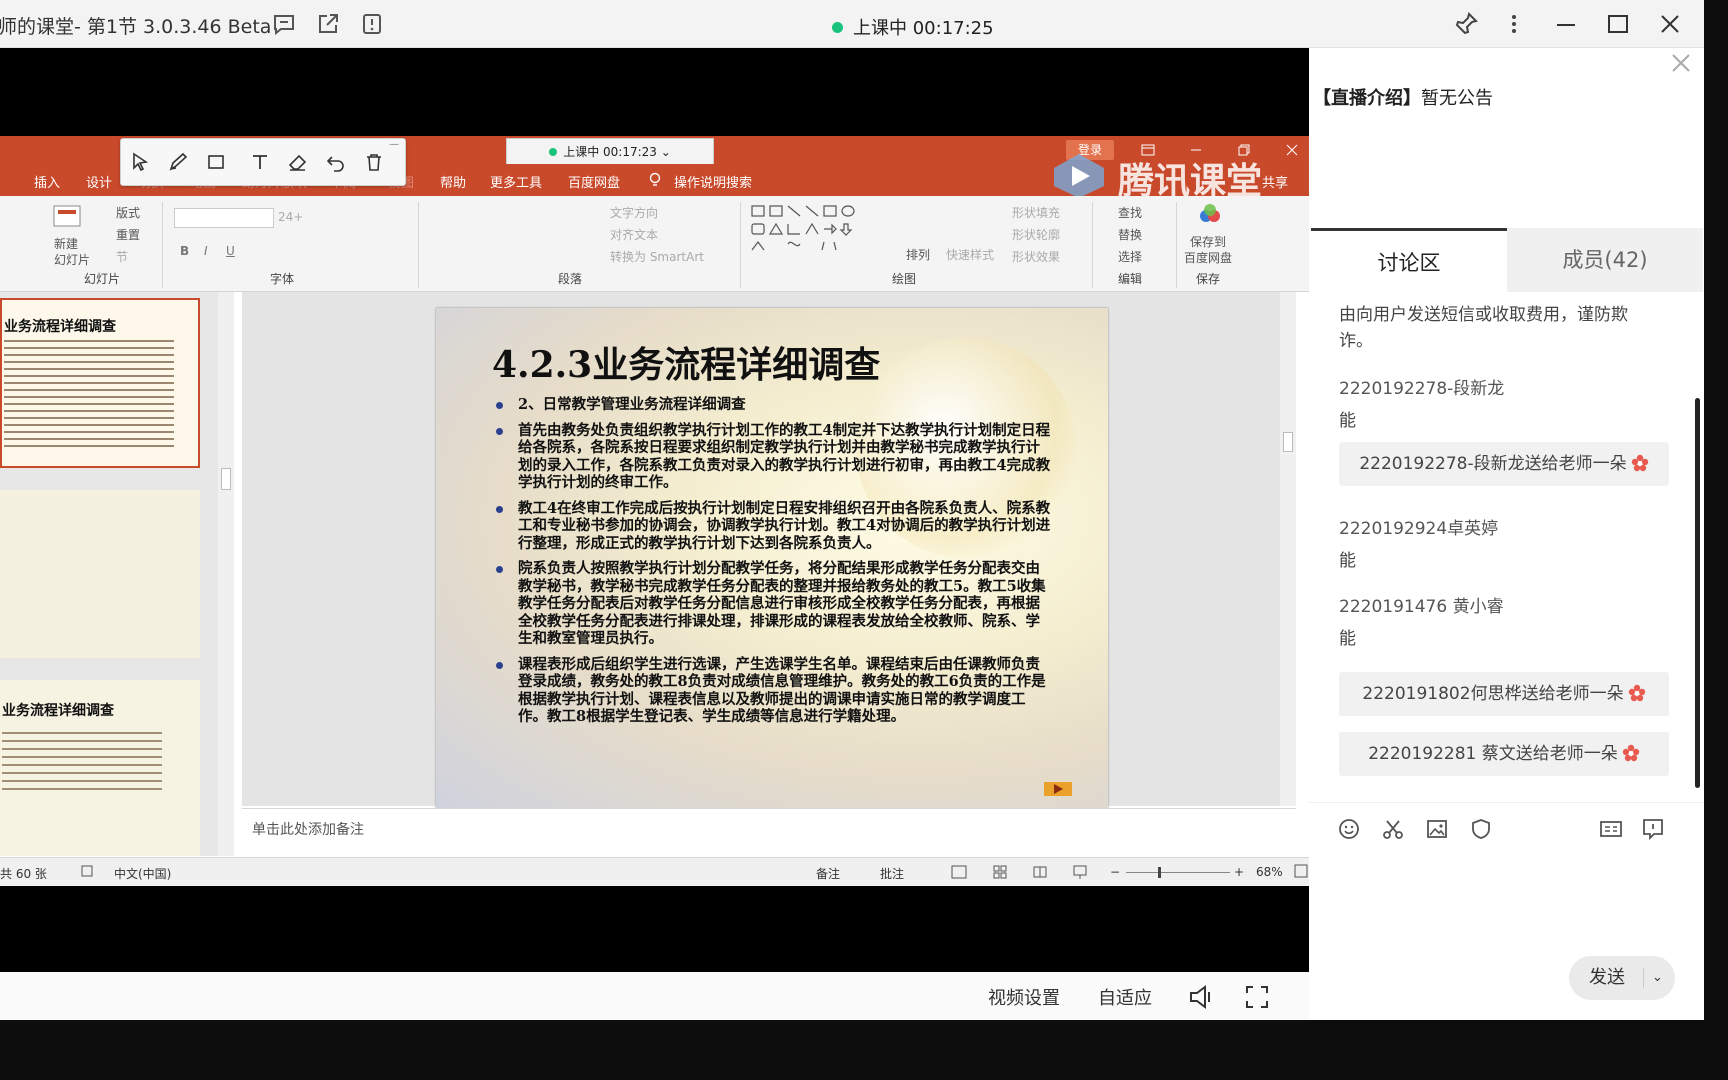  What do you see at coordinates (290, 217) in the screenshot?
I see `font-size-box: 24+` at bounding box center [290, 217].